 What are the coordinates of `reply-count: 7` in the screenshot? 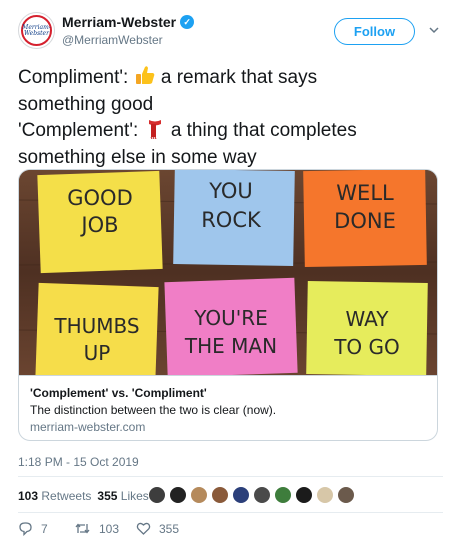 It's located at (44, 528).